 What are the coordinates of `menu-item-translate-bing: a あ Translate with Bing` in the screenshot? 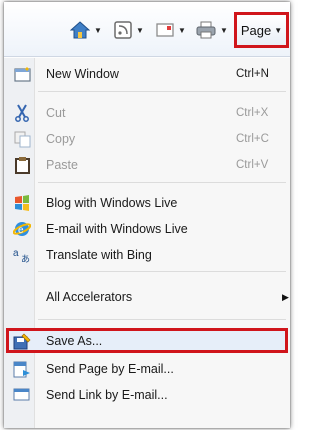 It's located at (147, 255).